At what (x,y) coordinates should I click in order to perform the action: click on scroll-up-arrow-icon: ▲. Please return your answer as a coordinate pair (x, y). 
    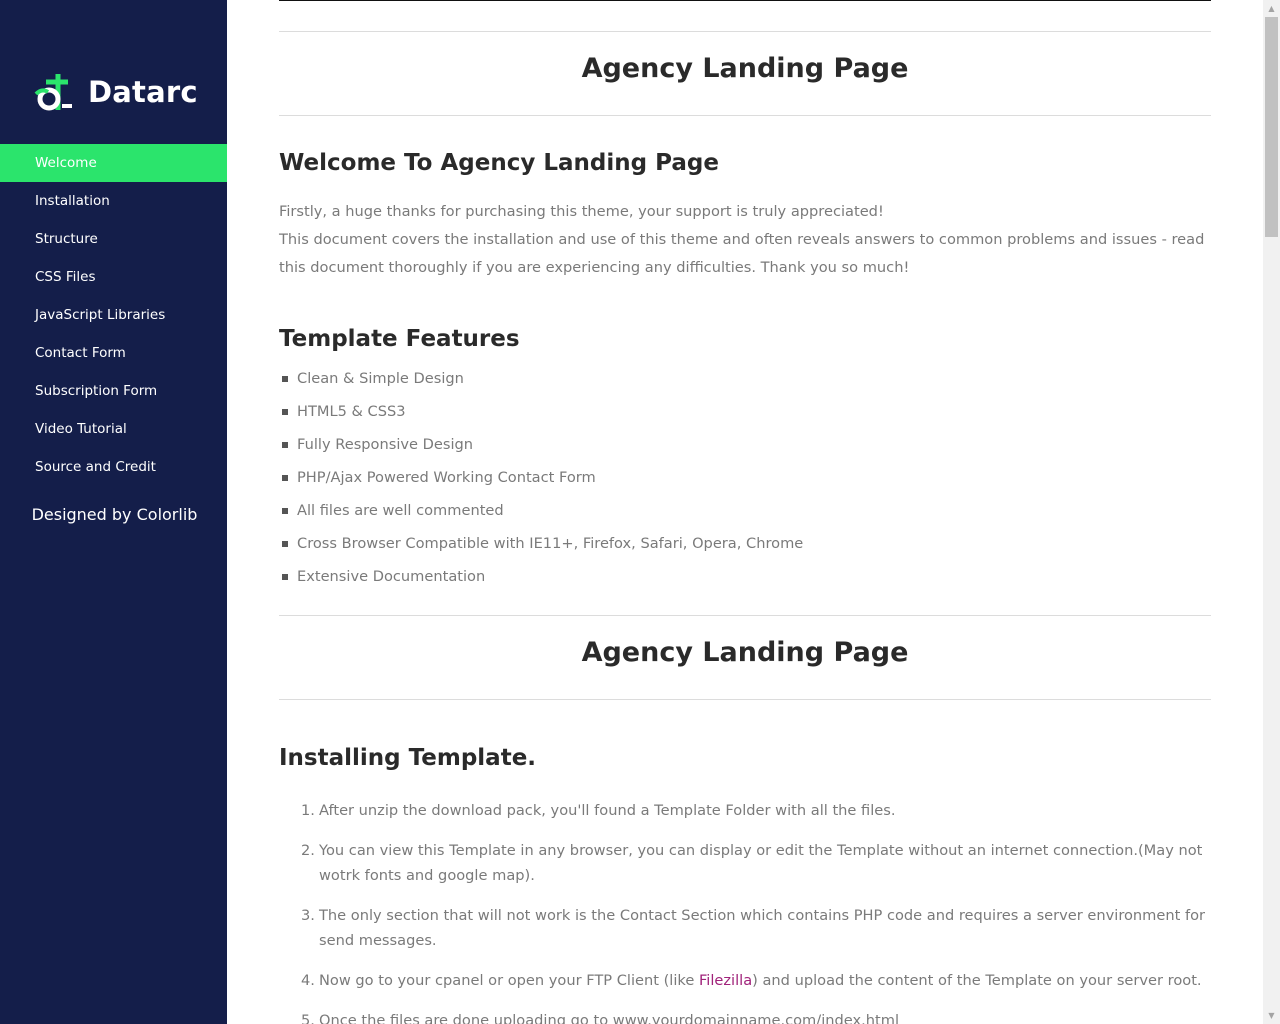
    Looking at the image, I should click on (1271, 8).